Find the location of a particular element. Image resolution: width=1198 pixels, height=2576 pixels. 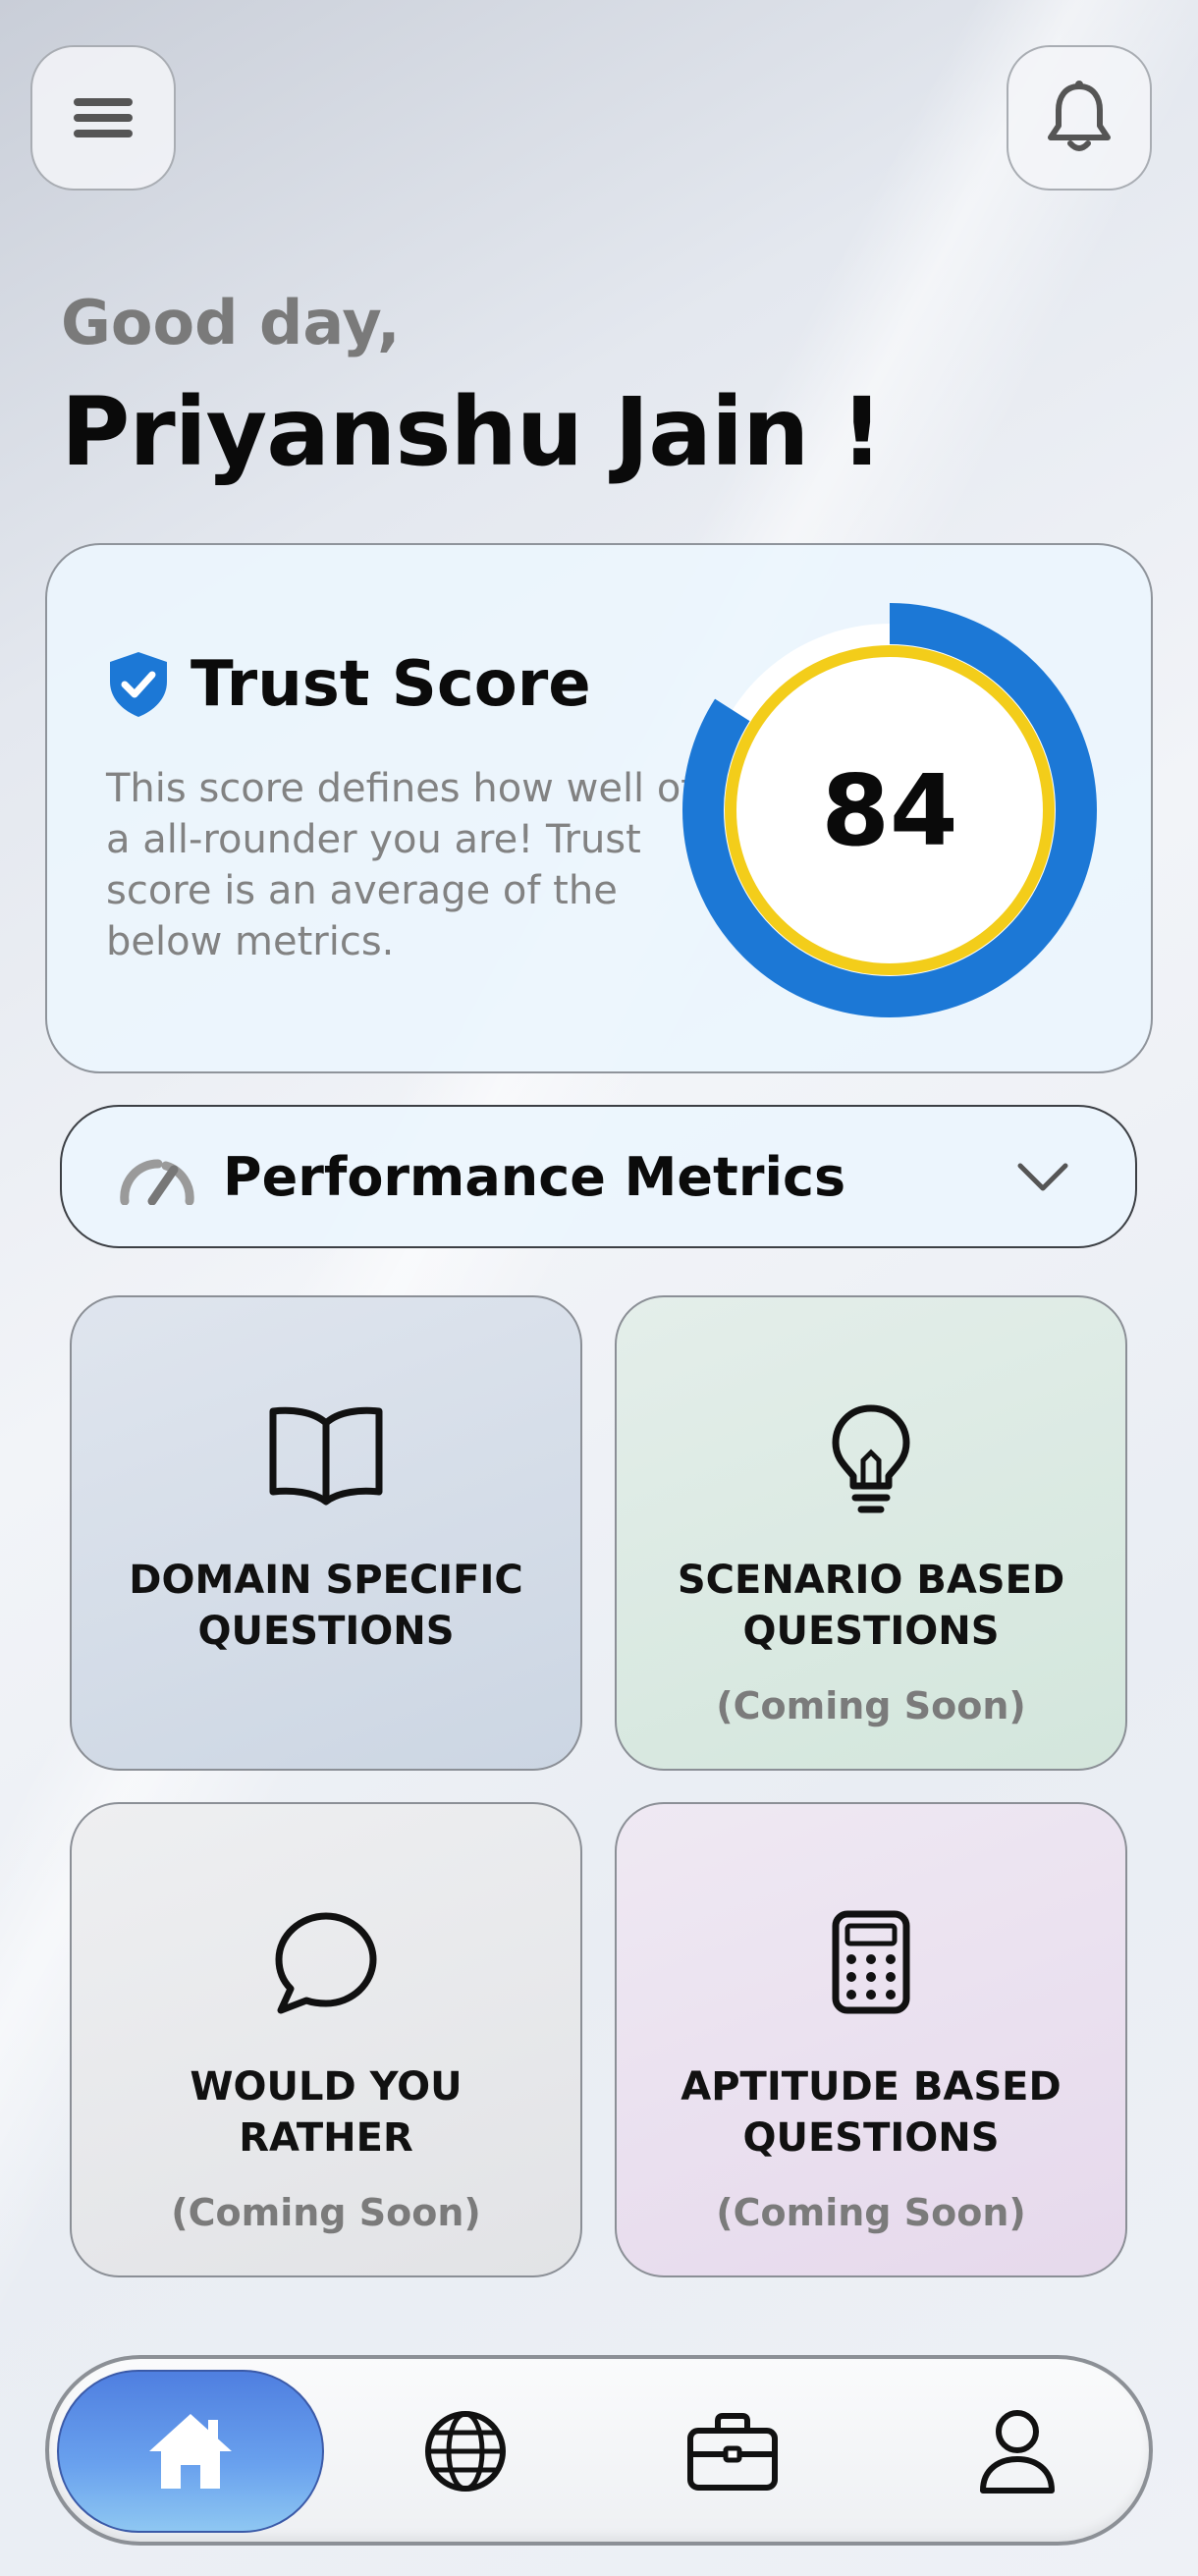

calculator-icon is located at coordinates (871, 1962).